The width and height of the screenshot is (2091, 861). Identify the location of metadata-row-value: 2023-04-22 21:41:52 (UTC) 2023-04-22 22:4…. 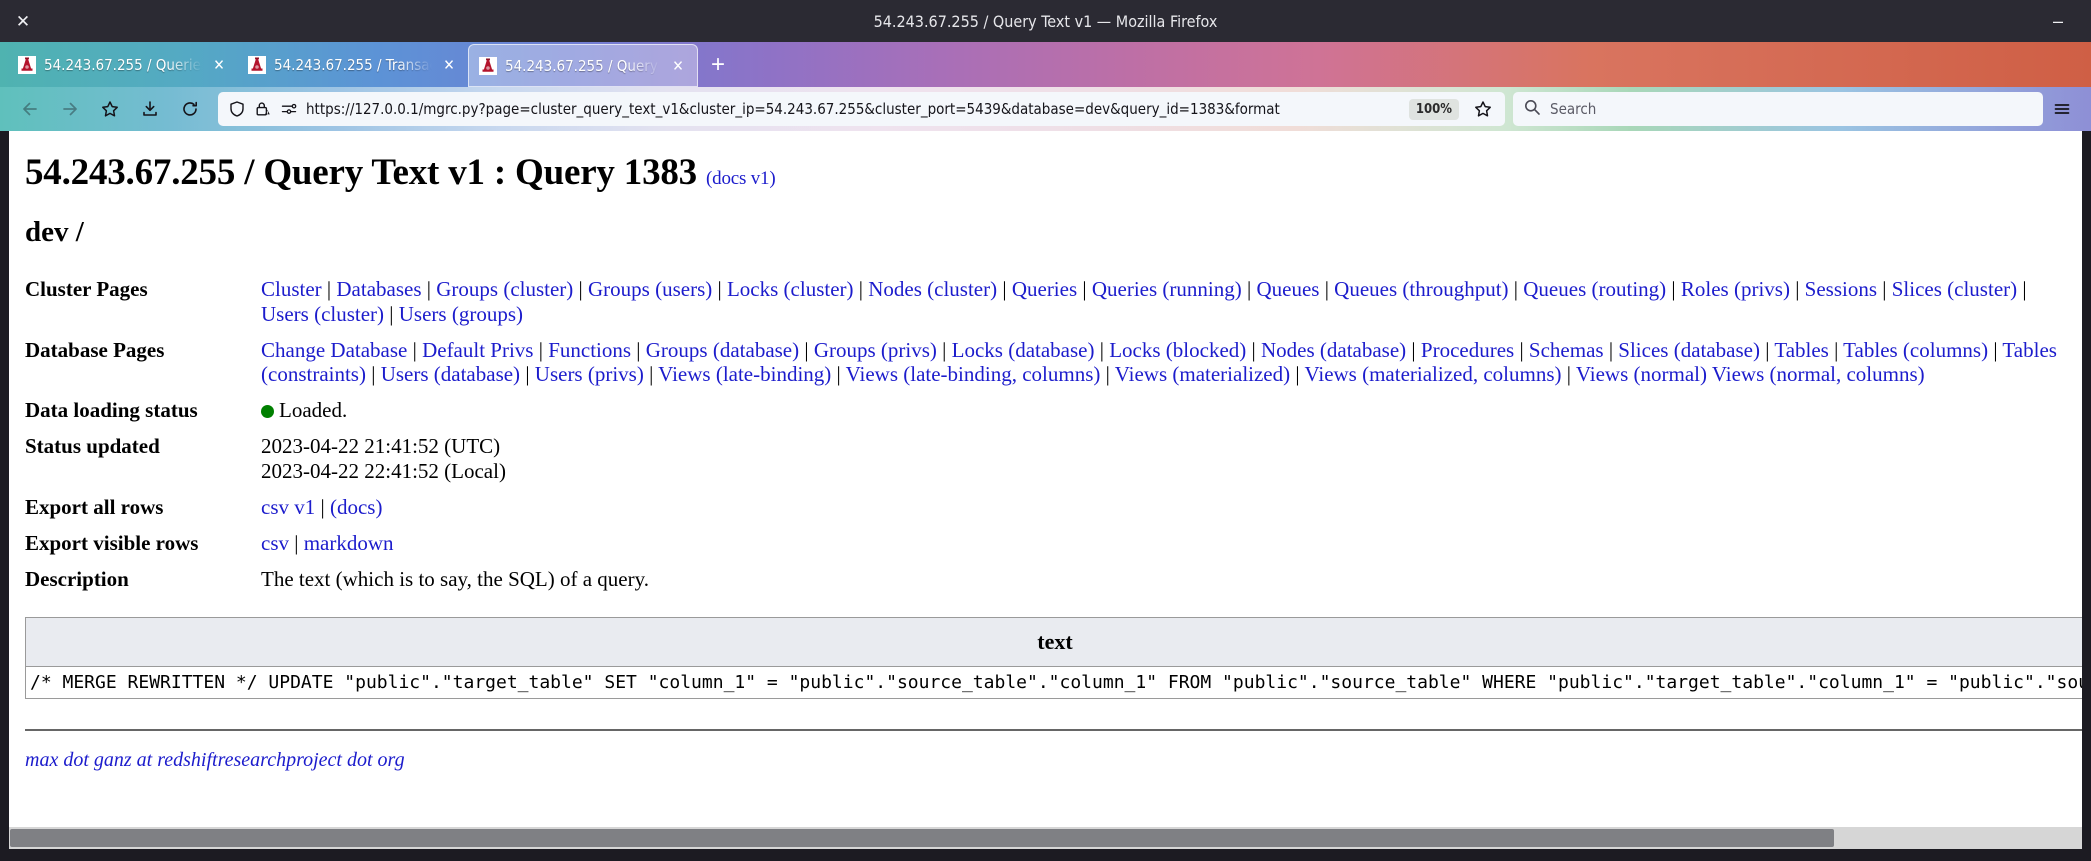
(1168, 464).